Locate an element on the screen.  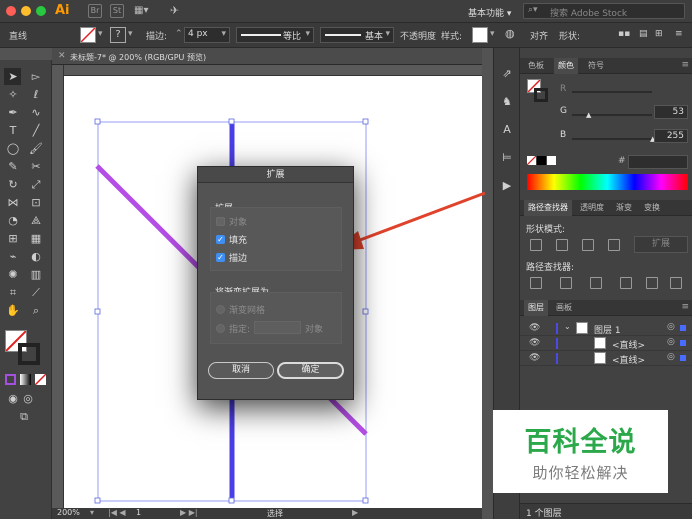
paintbrush-tool-icon: 🖌 is located at coordinates (36, 149).